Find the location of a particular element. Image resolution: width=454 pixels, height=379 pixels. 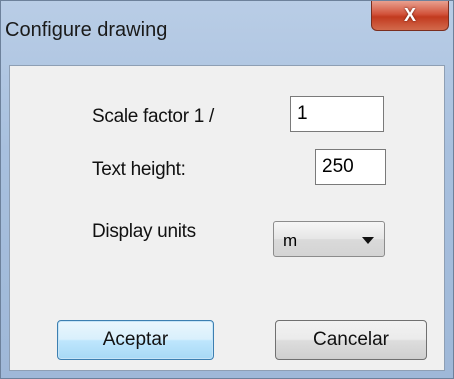

accept-button-label: Aceptar is located at coordinates (135, 339).